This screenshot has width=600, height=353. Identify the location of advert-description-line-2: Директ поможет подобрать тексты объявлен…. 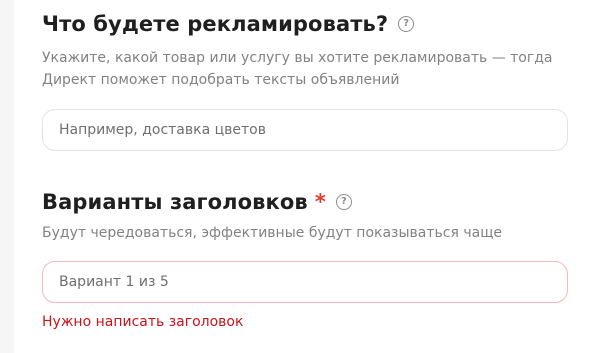
(221, 80).